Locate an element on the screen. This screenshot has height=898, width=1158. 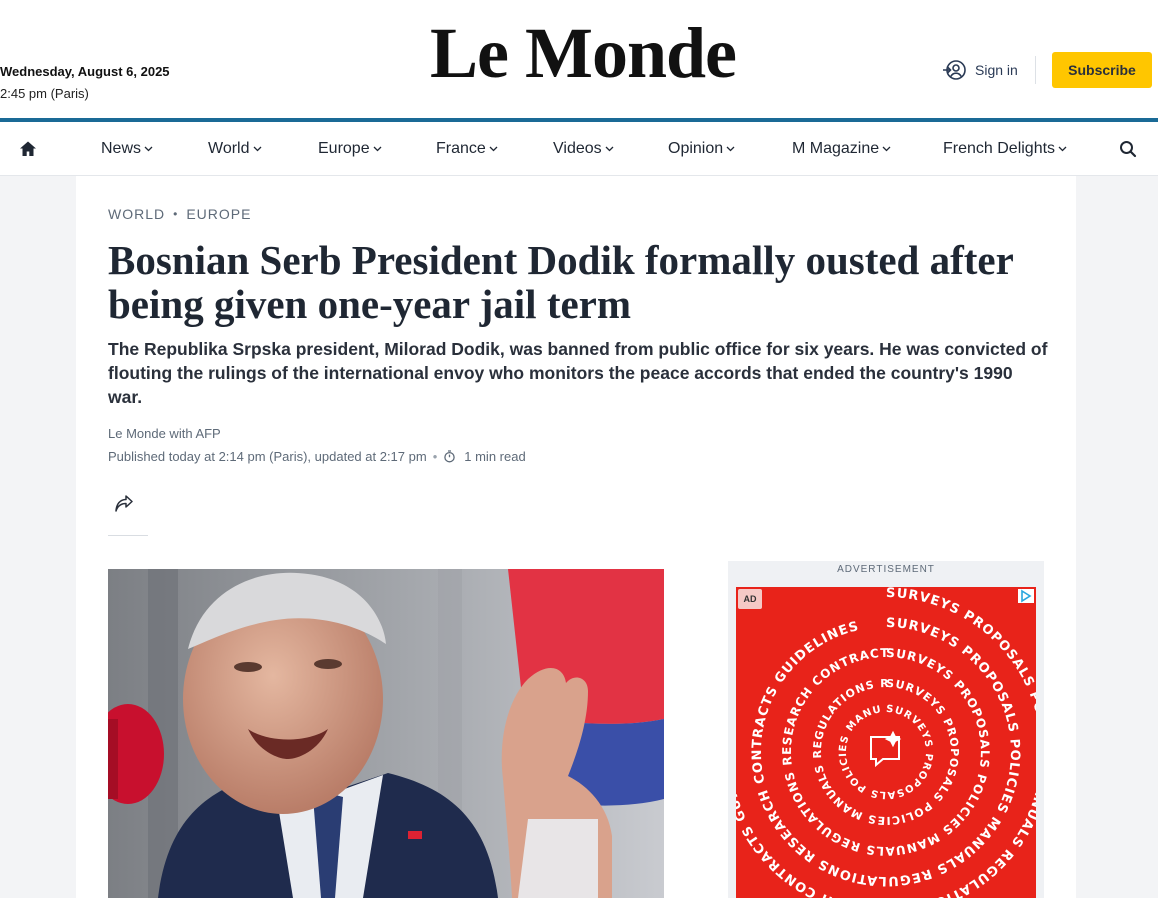
stopwatch-icon is located at coordinates (450, 456).